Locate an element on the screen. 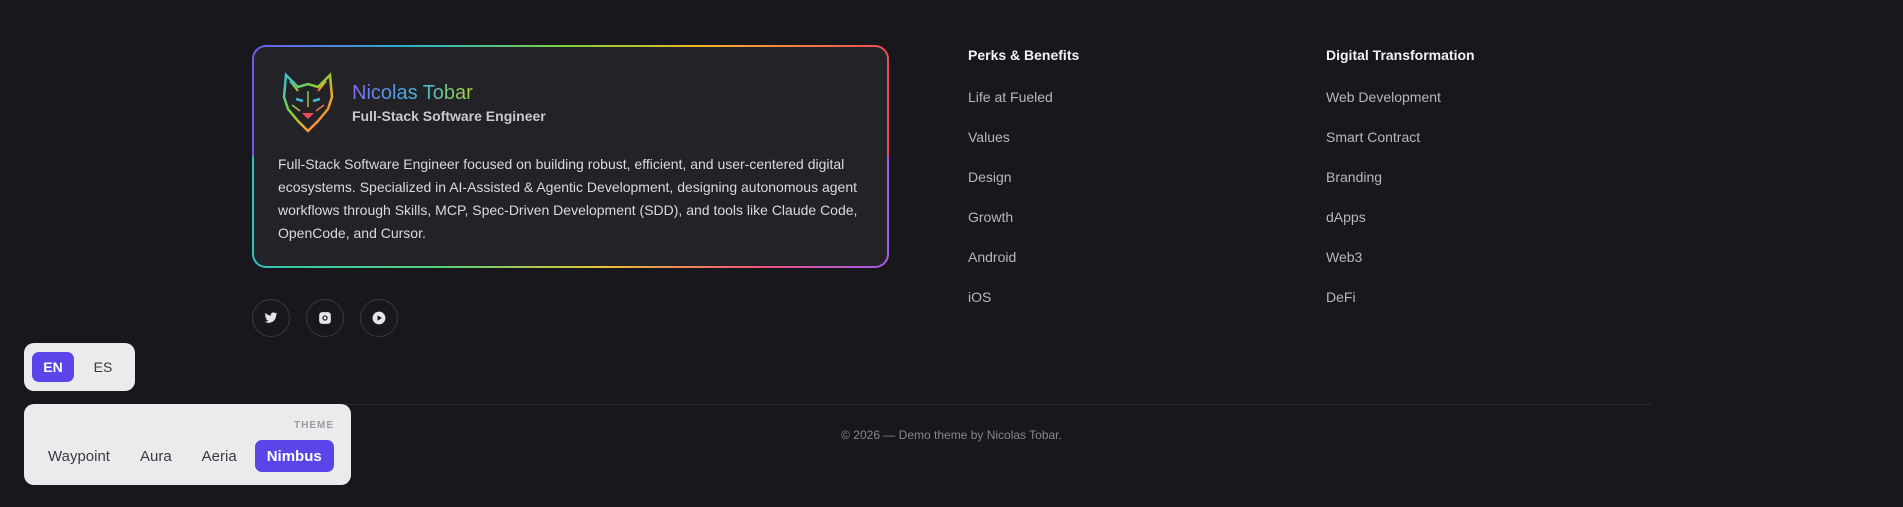  language-switcher: EN ES is located at coordinates (79, 367).